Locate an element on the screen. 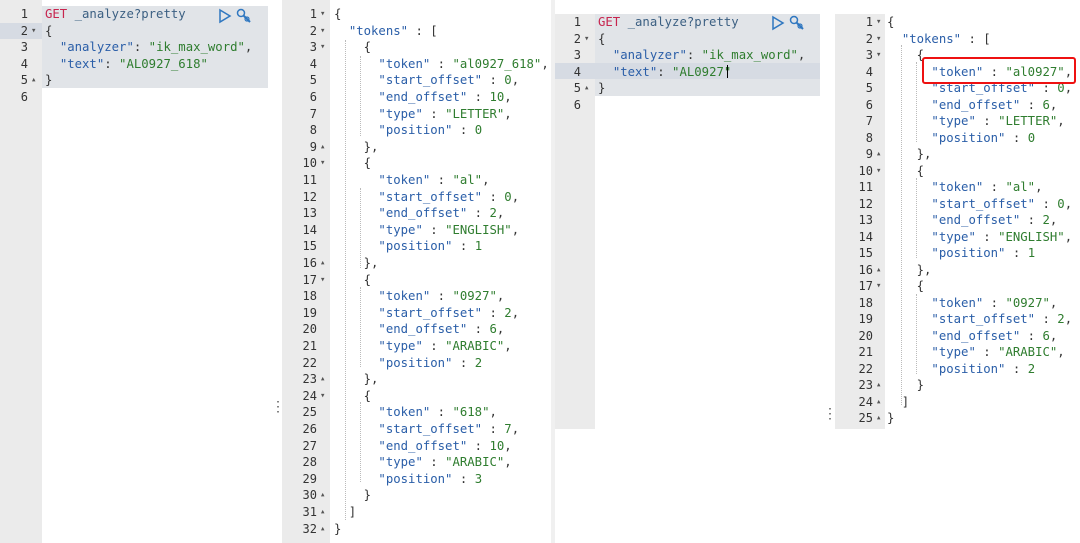  code-line: 23 ▴ }, is located at coordinates (416, 379).